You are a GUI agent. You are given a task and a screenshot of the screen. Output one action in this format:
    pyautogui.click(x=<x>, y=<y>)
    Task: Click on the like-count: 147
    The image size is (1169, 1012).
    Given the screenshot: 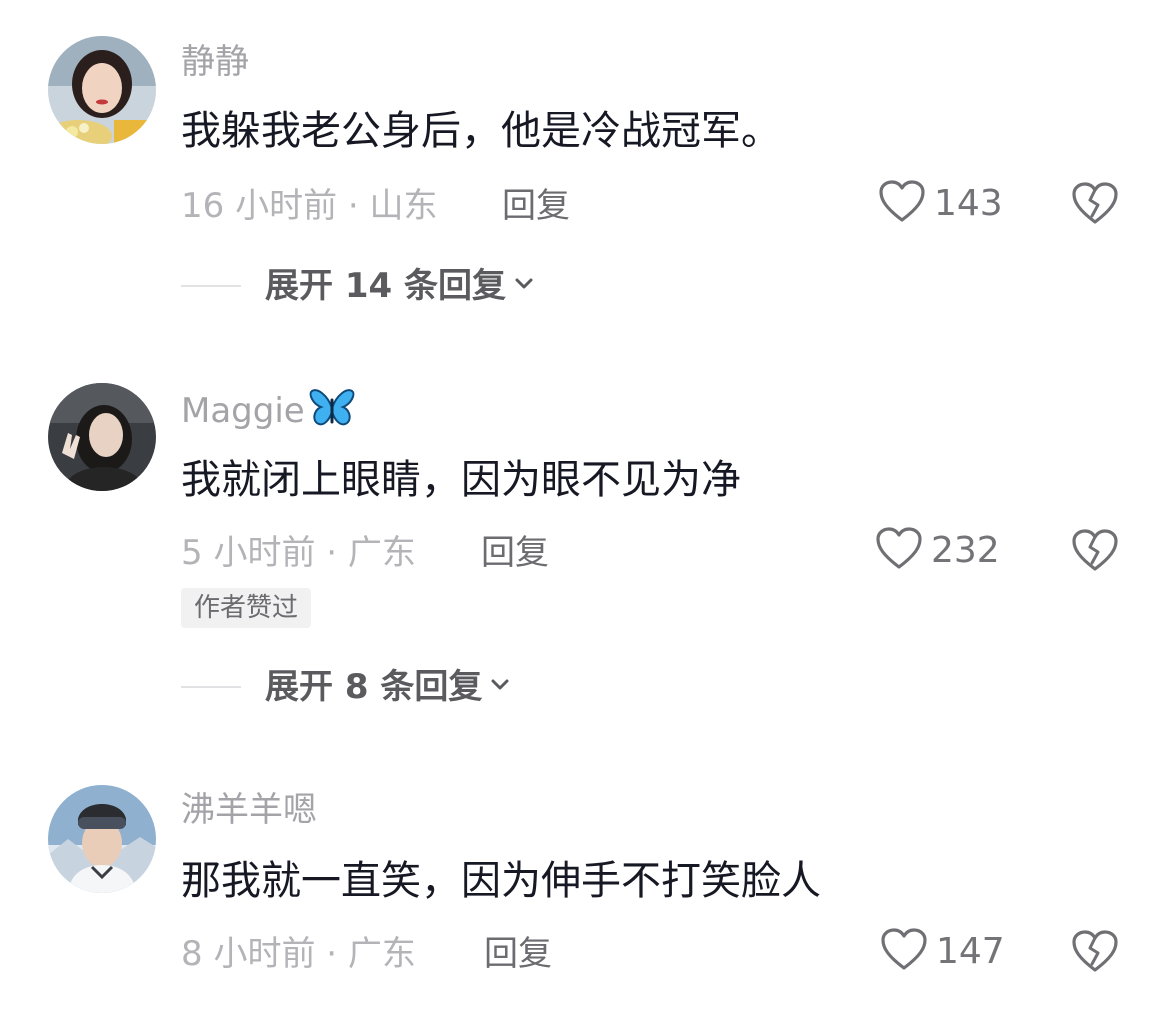 What is the action you would take?
    pyautogui.click(x=970, y=951)
    